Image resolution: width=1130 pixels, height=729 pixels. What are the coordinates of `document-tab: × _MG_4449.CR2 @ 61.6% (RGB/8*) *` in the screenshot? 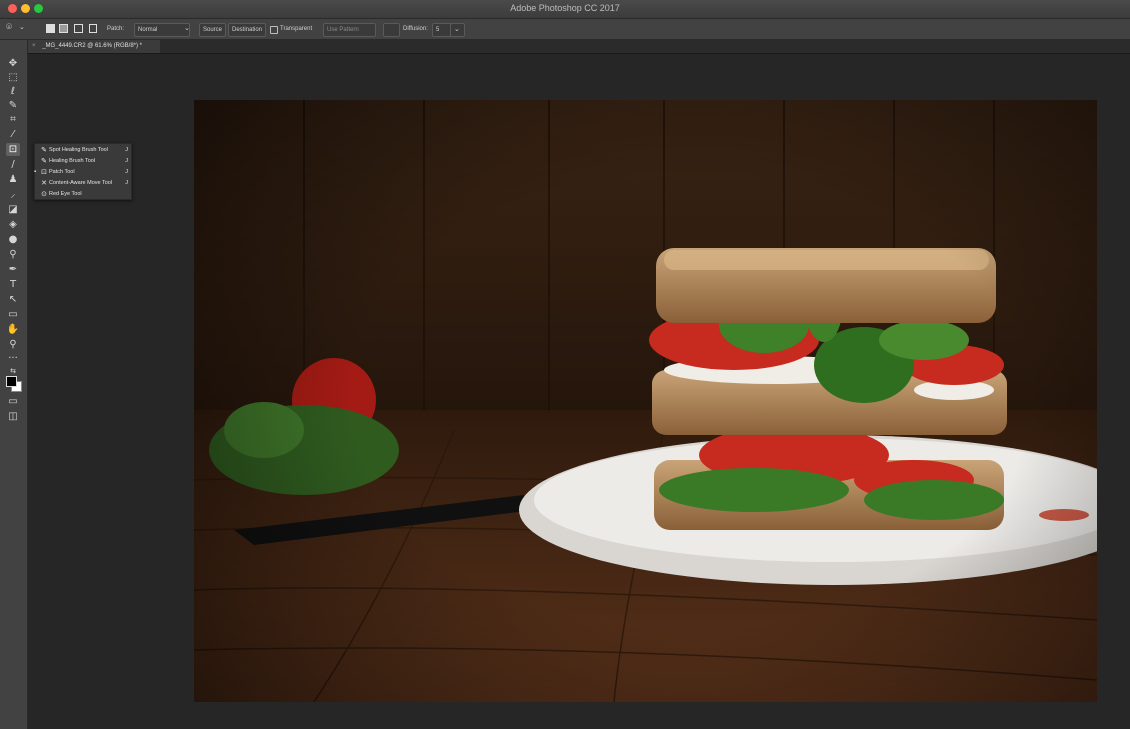 It's located at (94, 46).